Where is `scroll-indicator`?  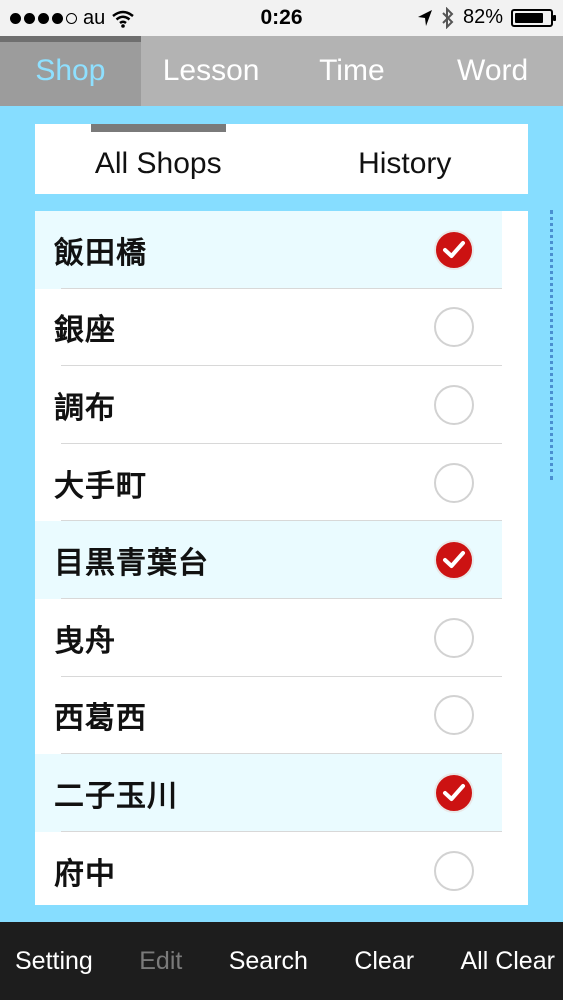
scroll-indicator is located at coordinates (551, 345).